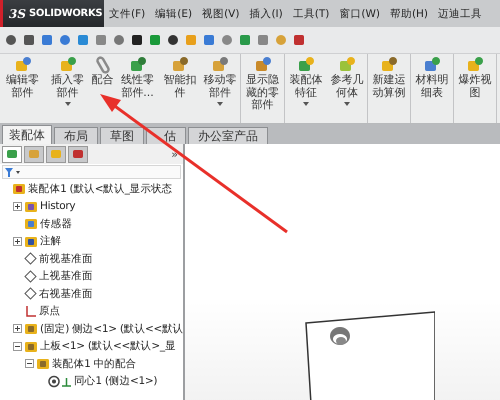  Describe the element at coordinates (174, 13) in the screenshot. I see `menu-item: 编辑(E)` at that location.